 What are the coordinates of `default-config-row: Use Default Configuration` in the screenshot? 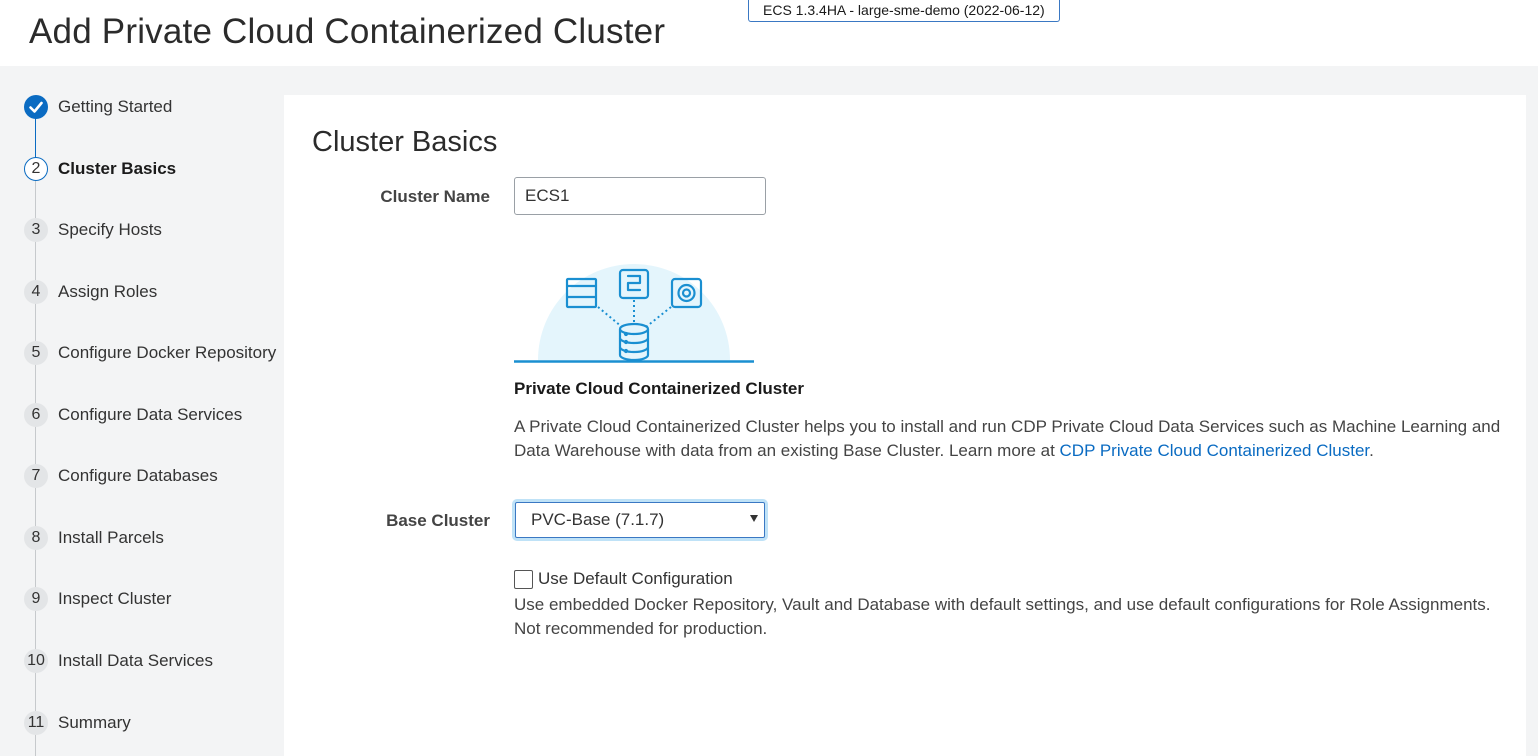 It's located at (623, 579).